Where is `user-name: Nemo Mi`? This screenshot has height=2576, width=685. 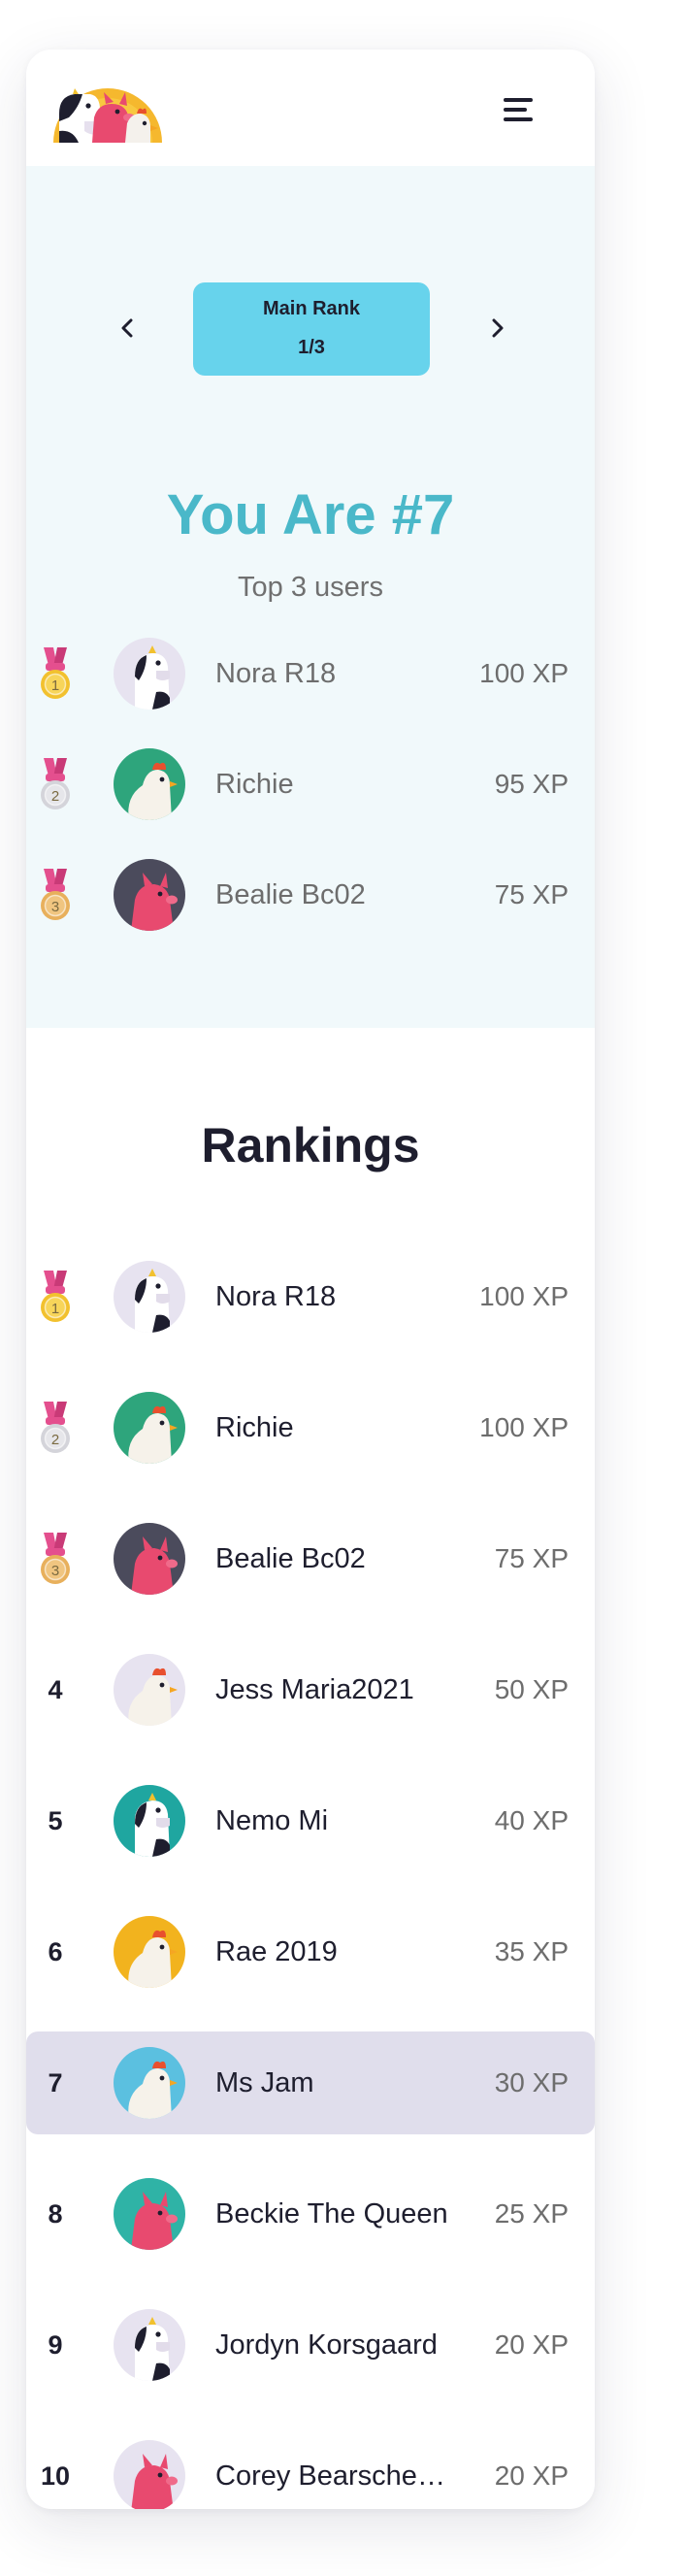 user-name: Nemo Mi is located at coordinates (272, 1820).